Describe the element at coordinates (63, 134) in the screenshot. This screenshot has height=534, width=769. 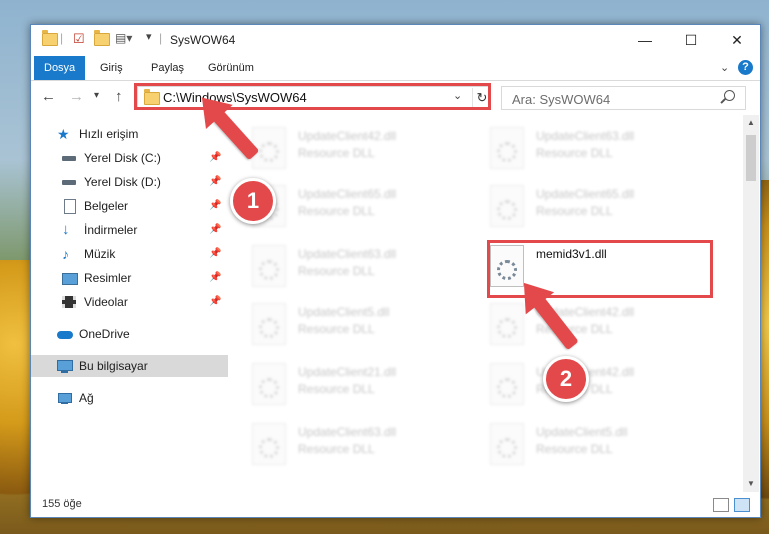
I see `star-icon: ★` at that location.